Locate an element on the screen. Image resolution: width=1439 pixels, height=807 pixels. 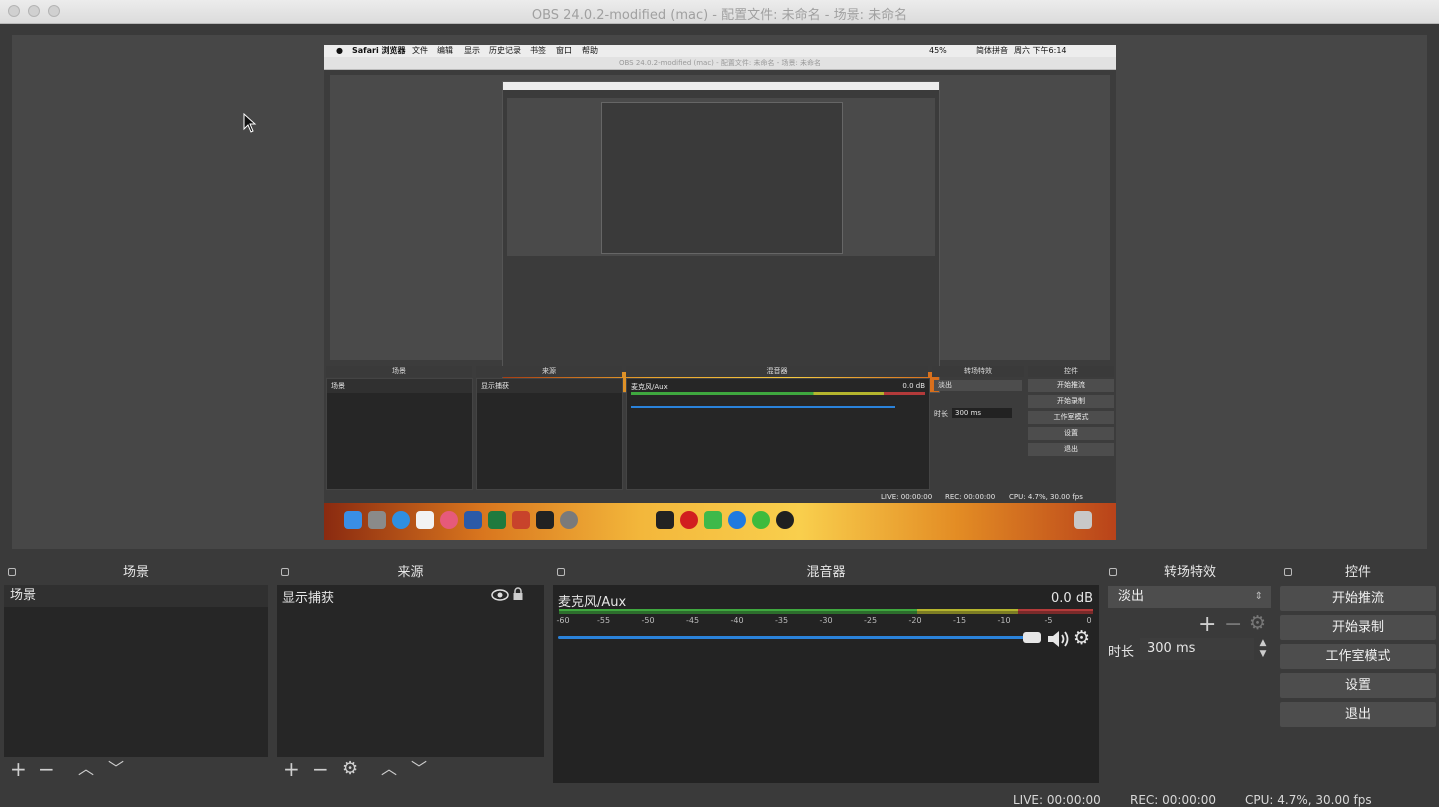
controls-dock-title: 控件 is located at coordinates (1357, 572).